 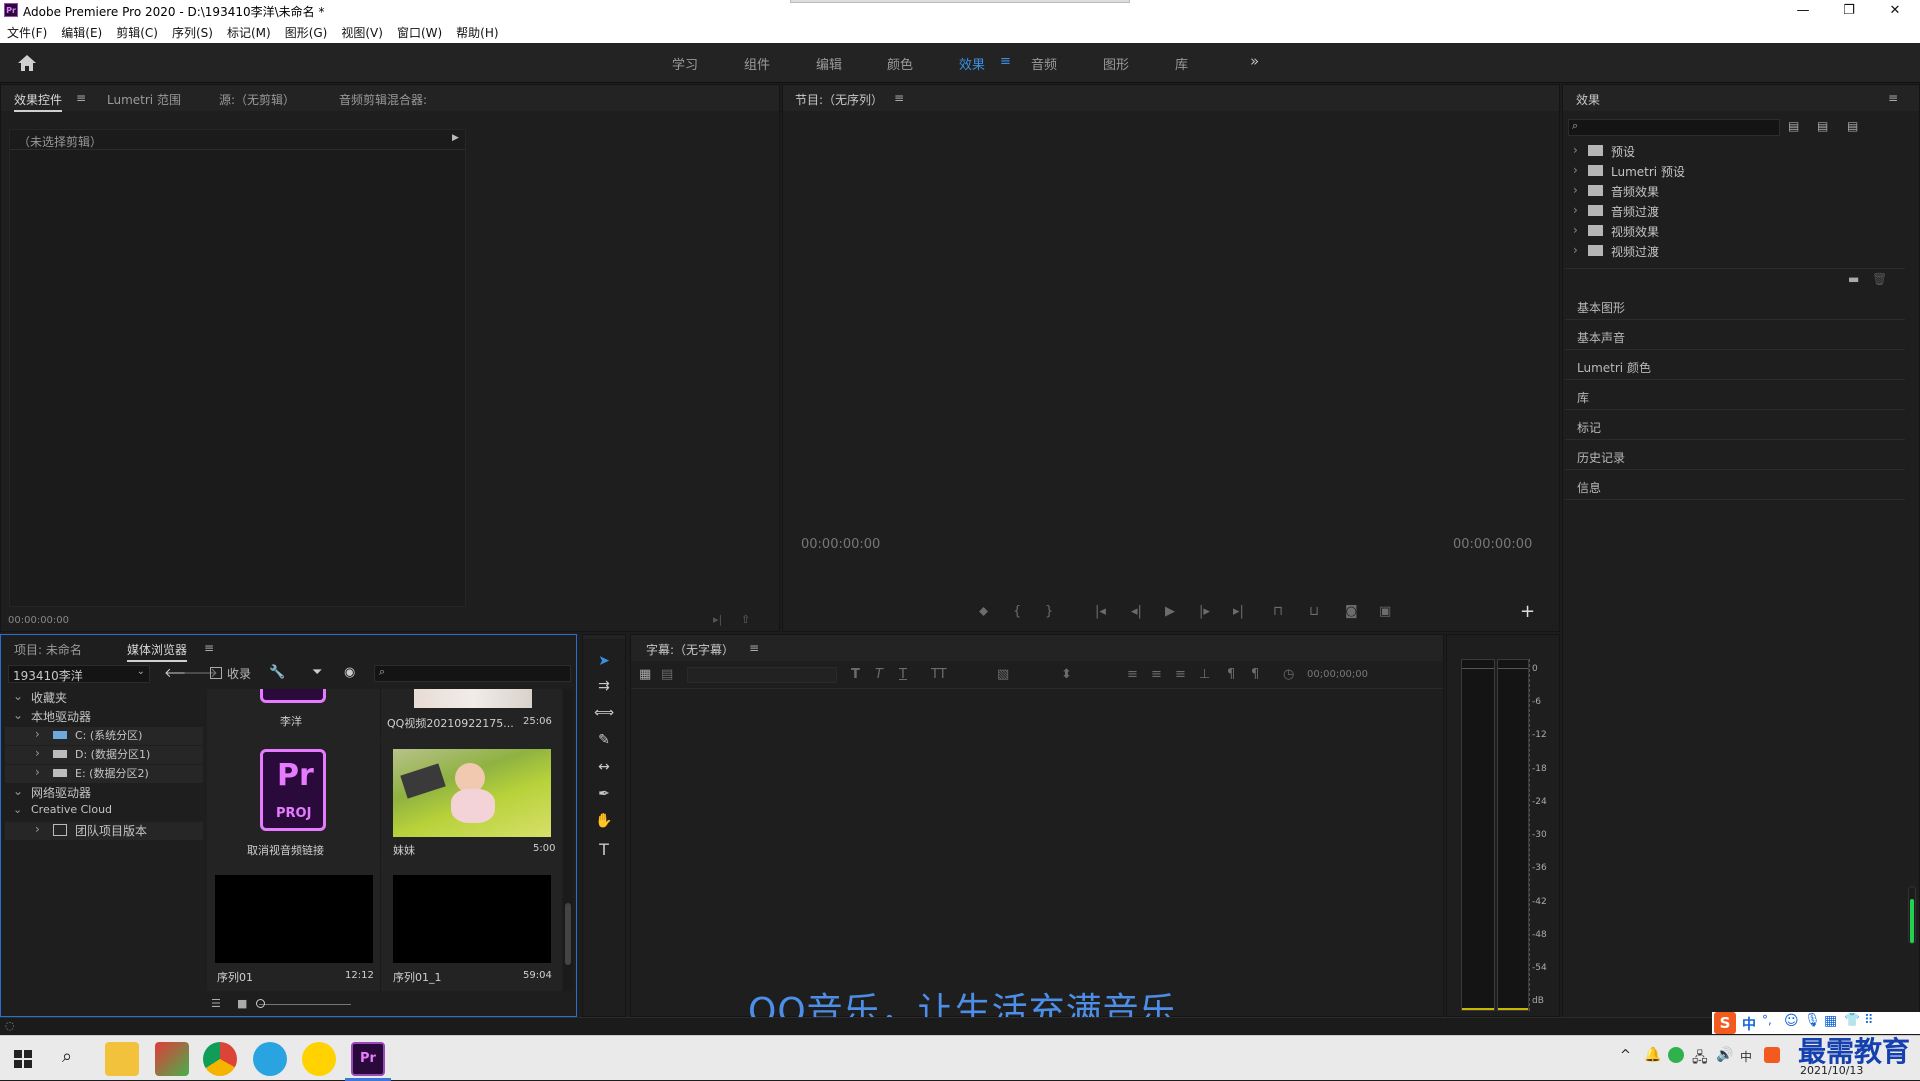 I want to click on workspace-assembly: 组件, so click(x=757, y=63).